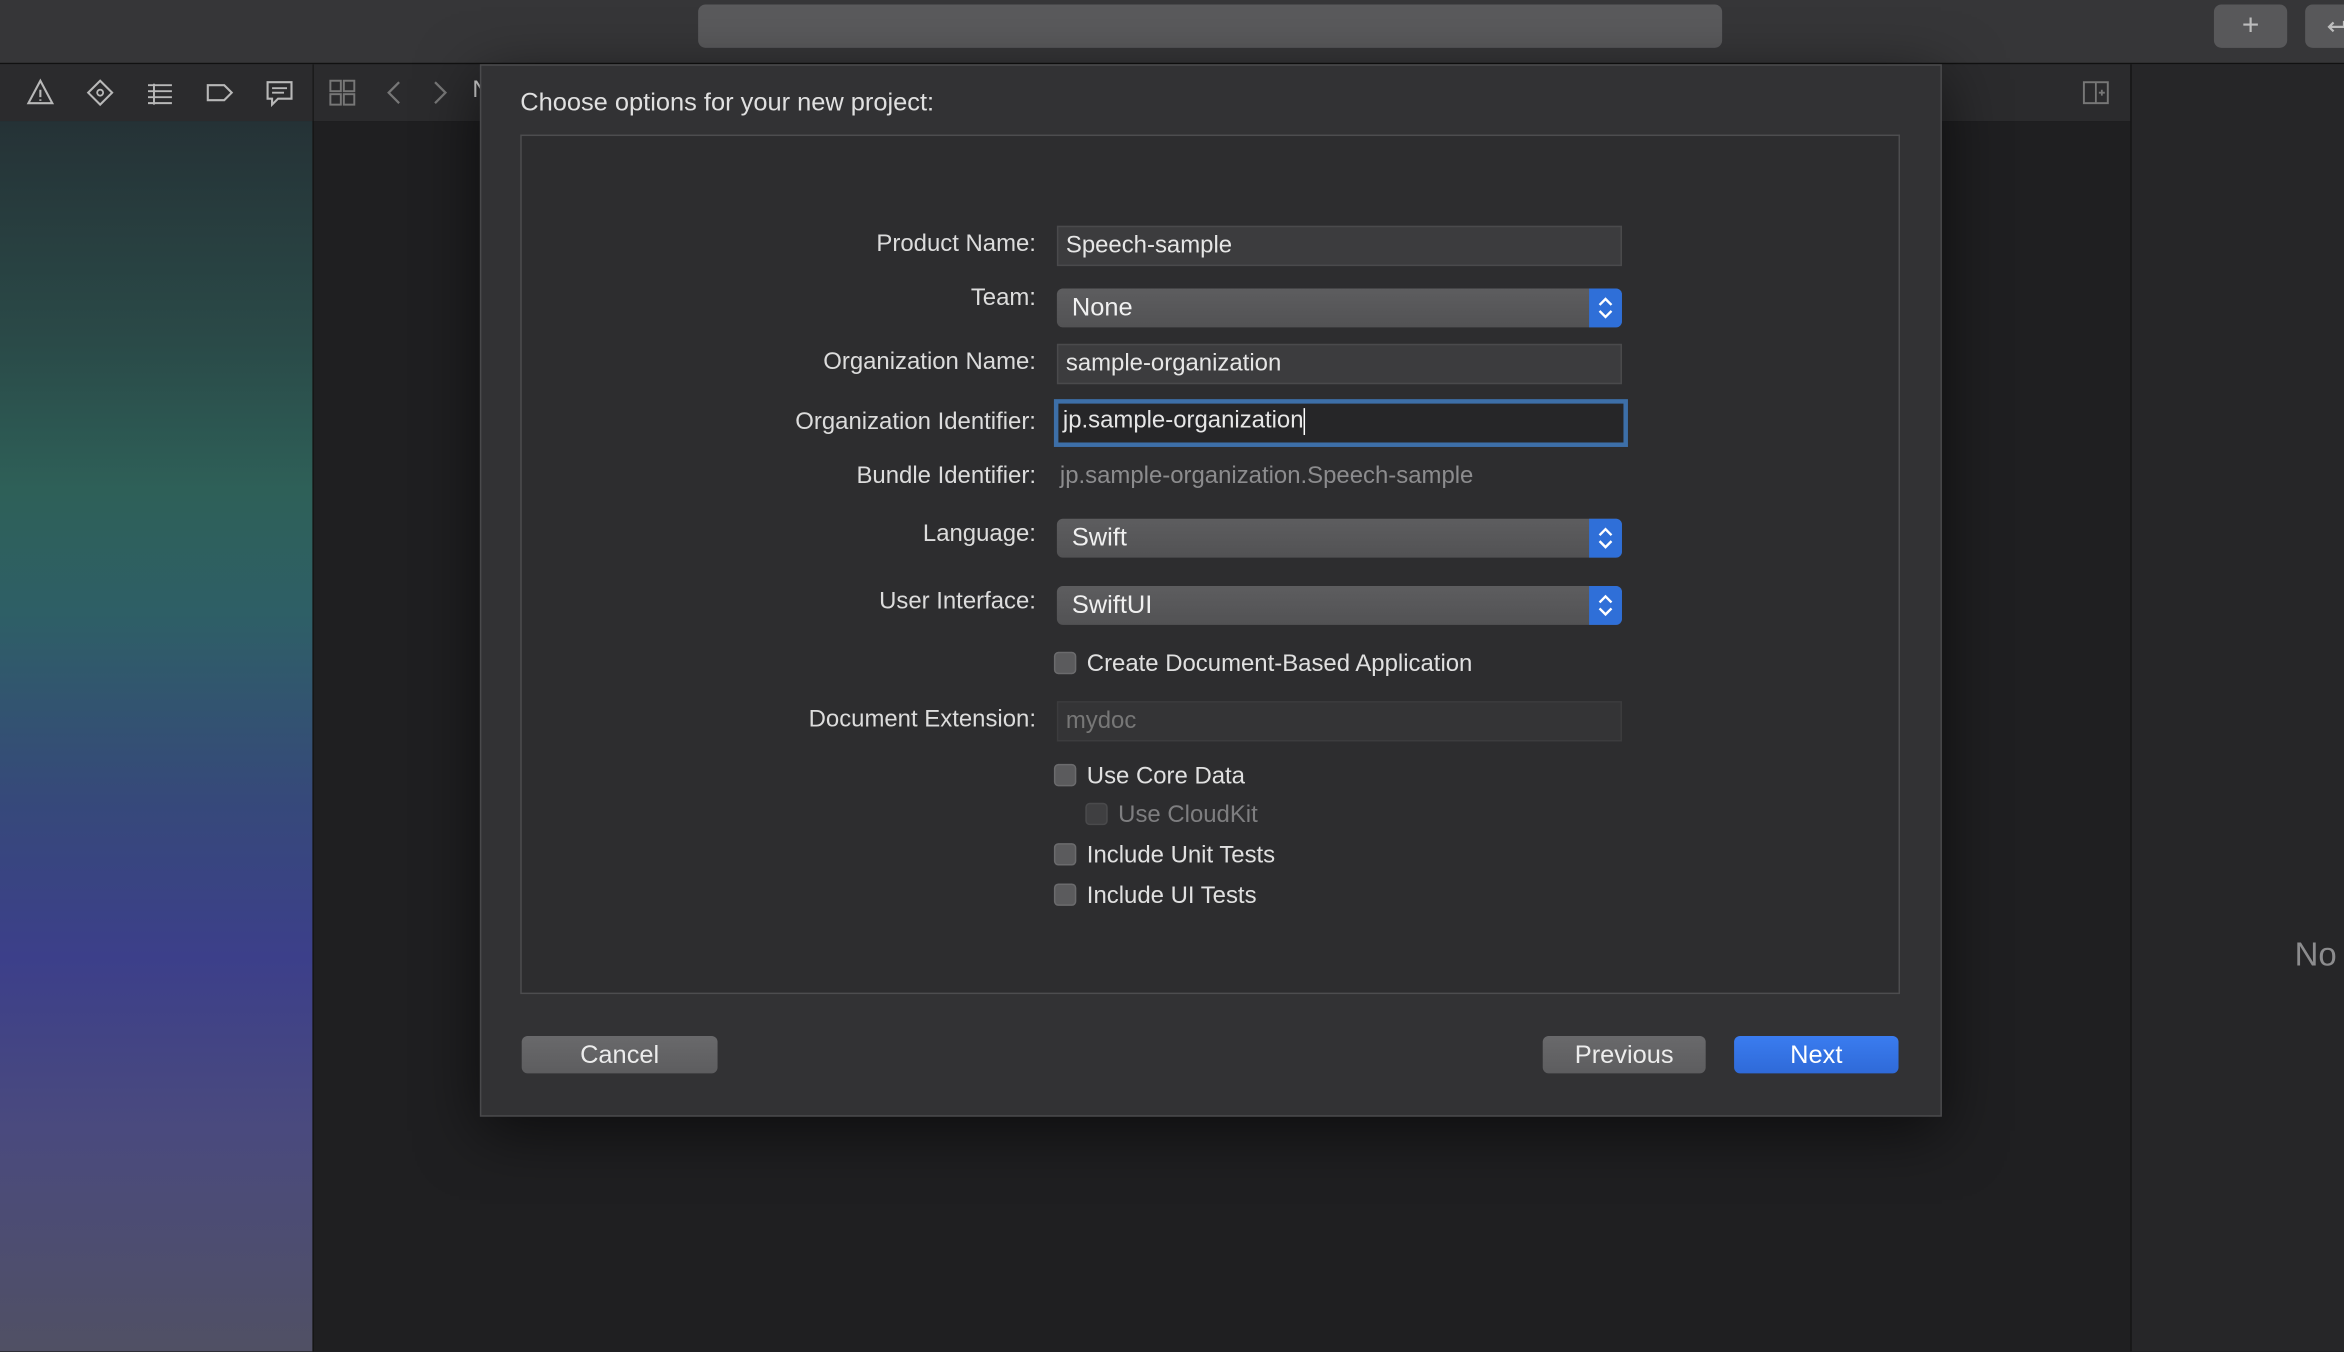 This screenshot has height=1352, width=2344. What do you see at coordinates (1279, 664) in the screenshot?
I see `create-document-based-label: Create Document-Based Application` at bounding box center [1279, 664].